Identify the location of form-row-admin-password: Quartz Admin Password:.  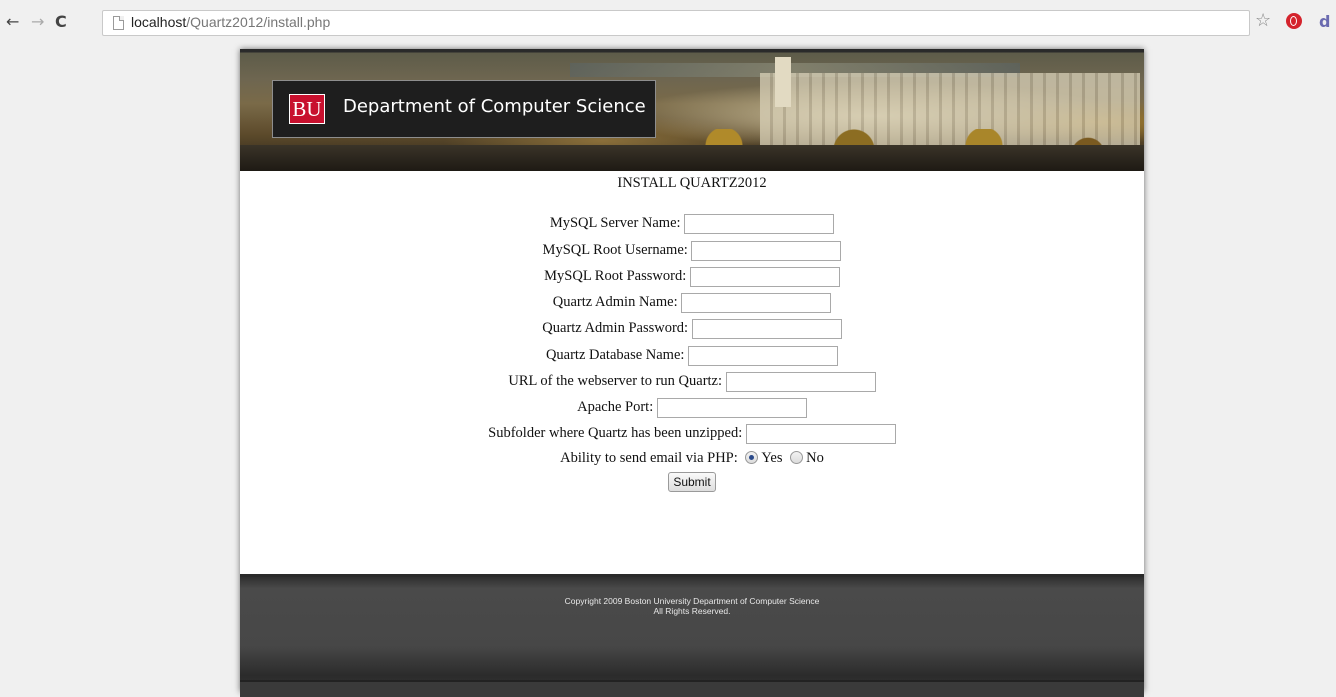
(692, 328).